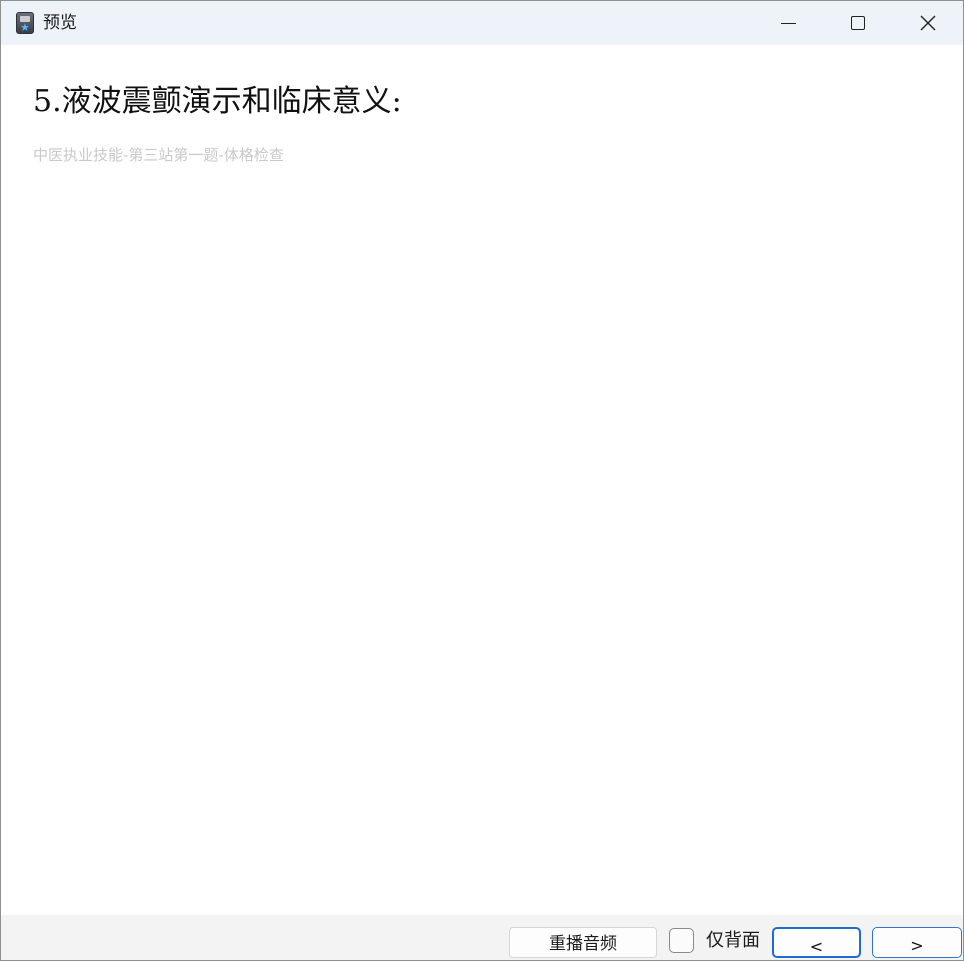 The image size is (964, 961). I want to click on close-icon, so click(928, 23).